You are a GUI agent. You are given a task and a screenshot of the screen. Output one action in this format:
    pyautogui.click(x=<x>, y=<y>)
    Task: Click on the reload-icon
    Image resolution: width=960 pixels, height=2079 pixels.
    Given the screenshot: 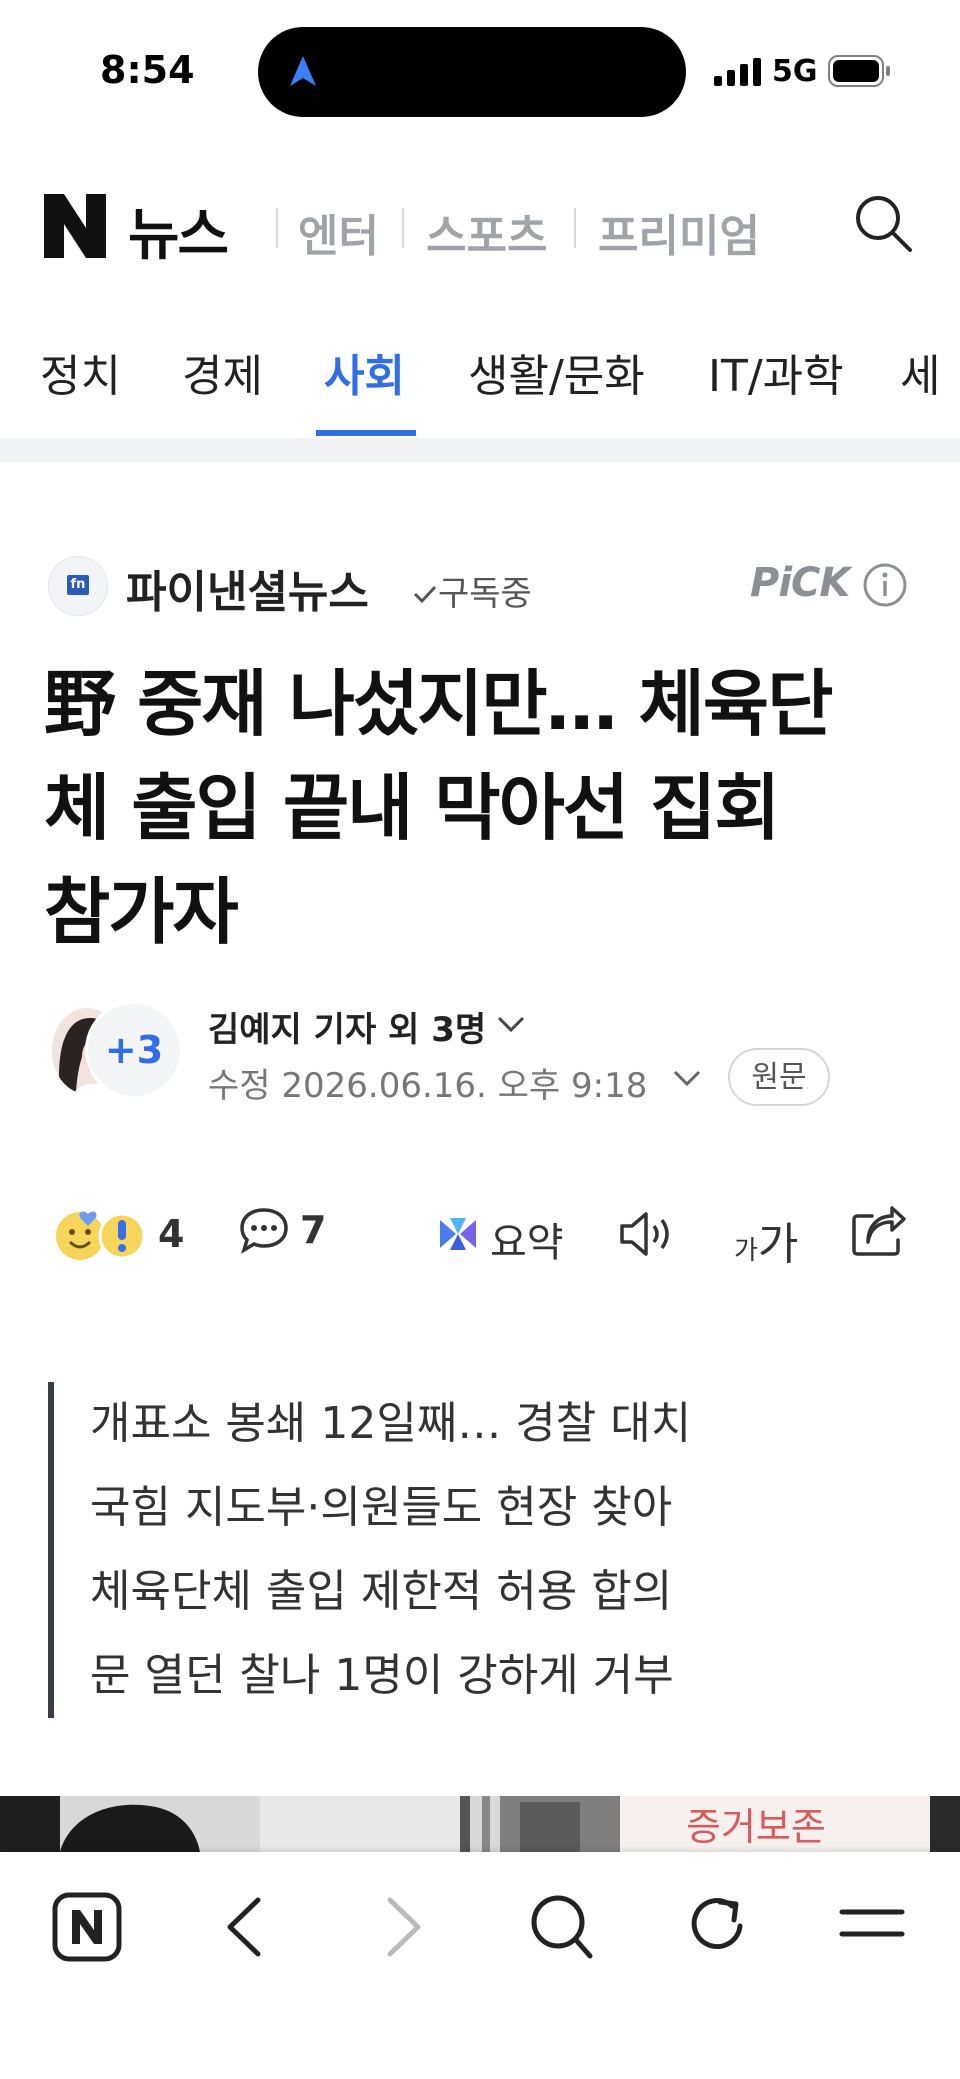 What is the action you would take?
    pyautogui.click(x=718, y=1925)
    